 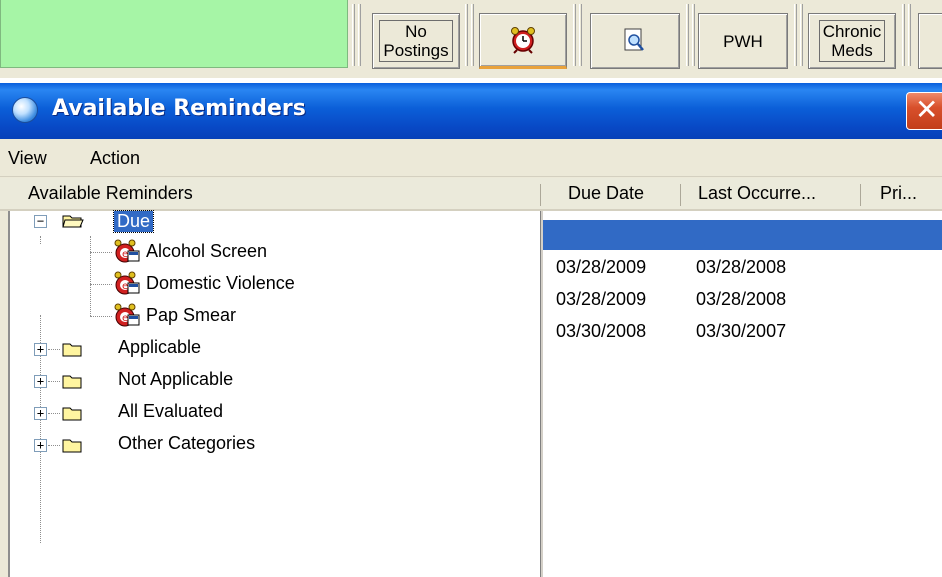 I want to click on column-due-date: Due Date, so click(x=606, y=193).